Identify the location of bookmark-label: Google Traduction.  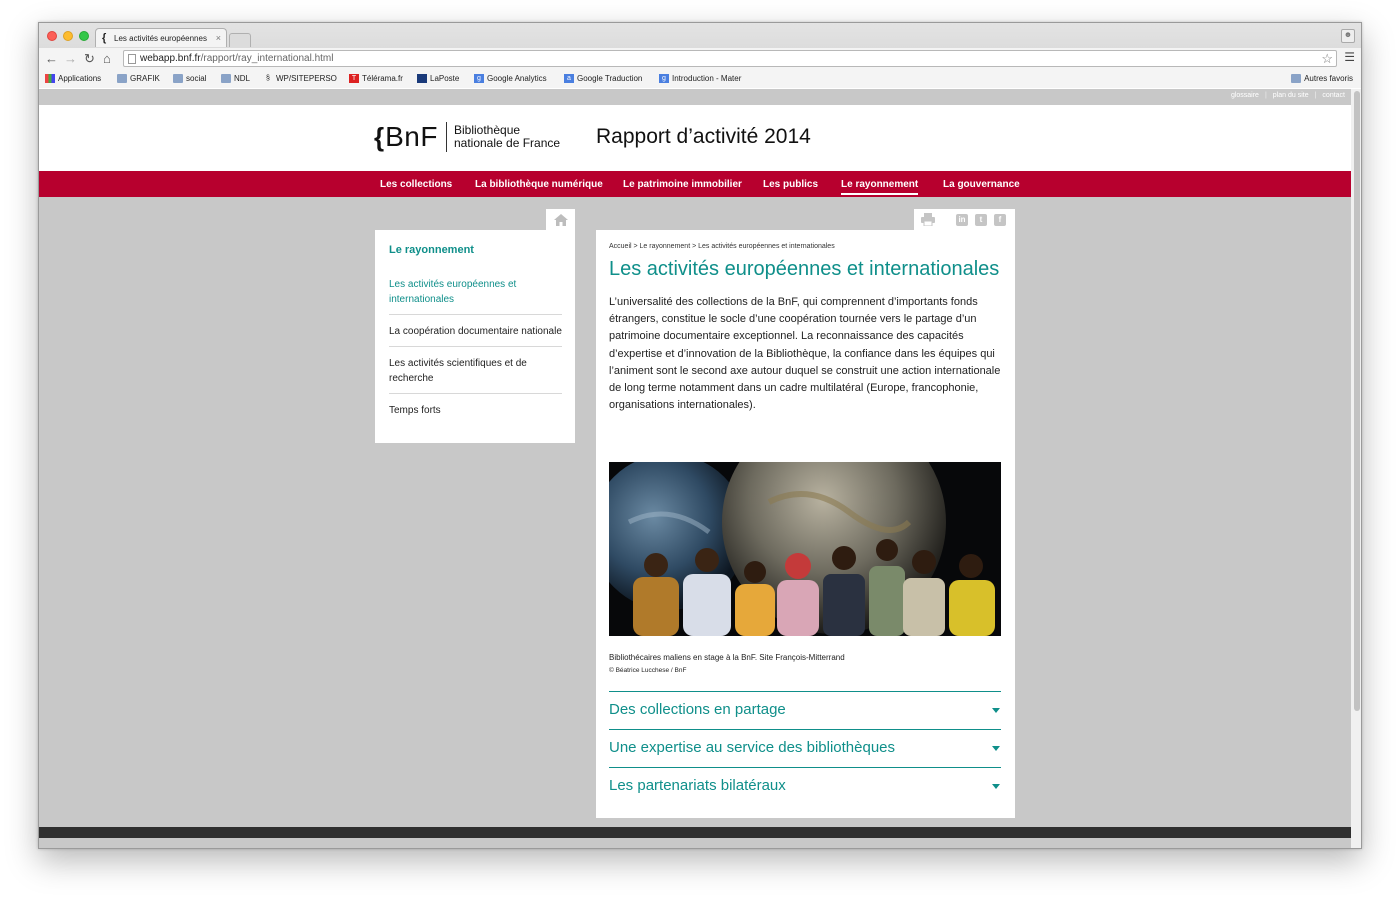
(610, 78).